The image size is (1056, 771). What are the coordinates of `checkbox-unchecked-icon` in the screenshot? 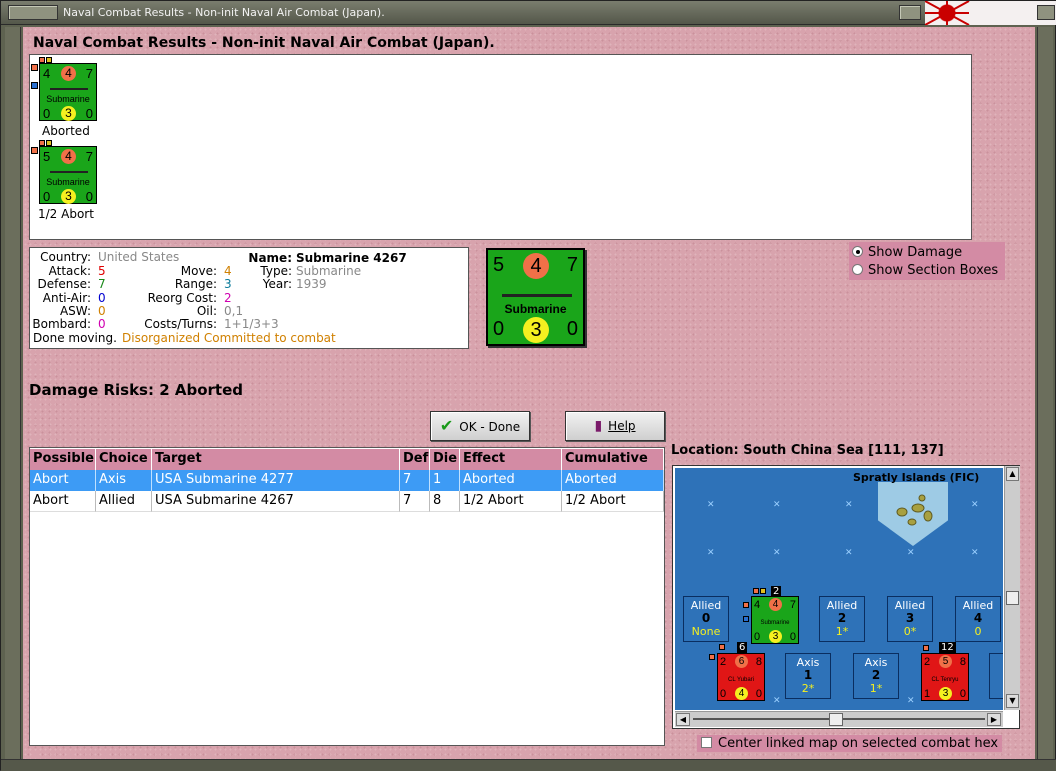 It's located at (706, 742).